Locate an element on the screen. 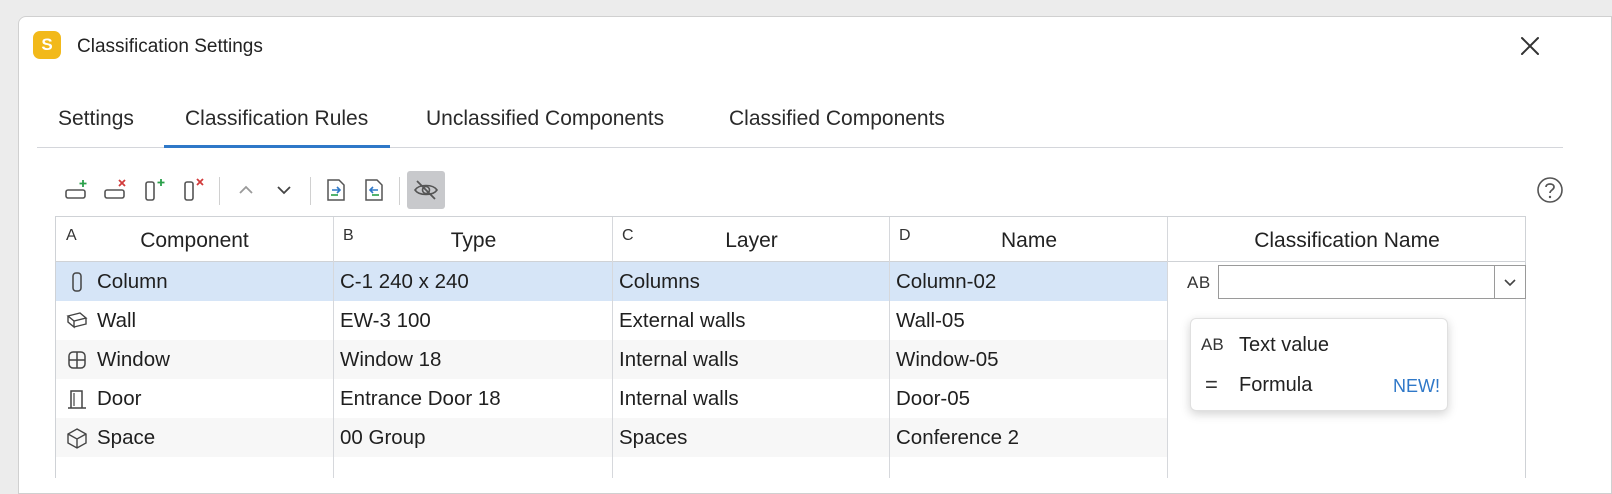  cell-layer: Columns is located at coordinates (659, 281).